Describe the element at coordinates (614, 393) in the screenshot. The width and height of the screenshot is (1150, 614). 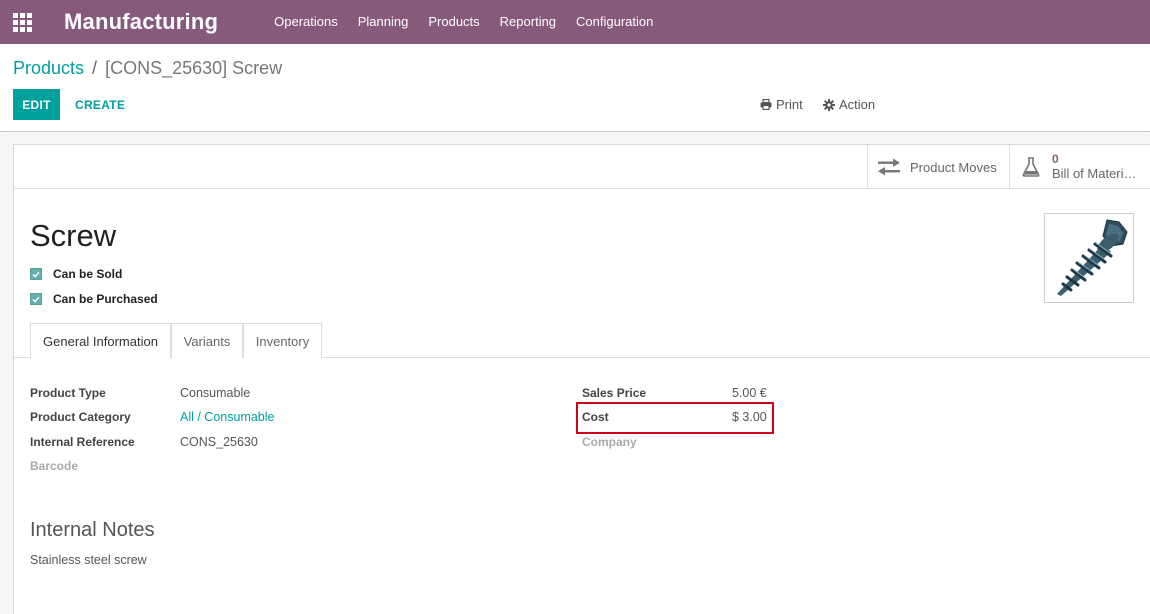
I see `sales-price-label: Sales Price` at that location.